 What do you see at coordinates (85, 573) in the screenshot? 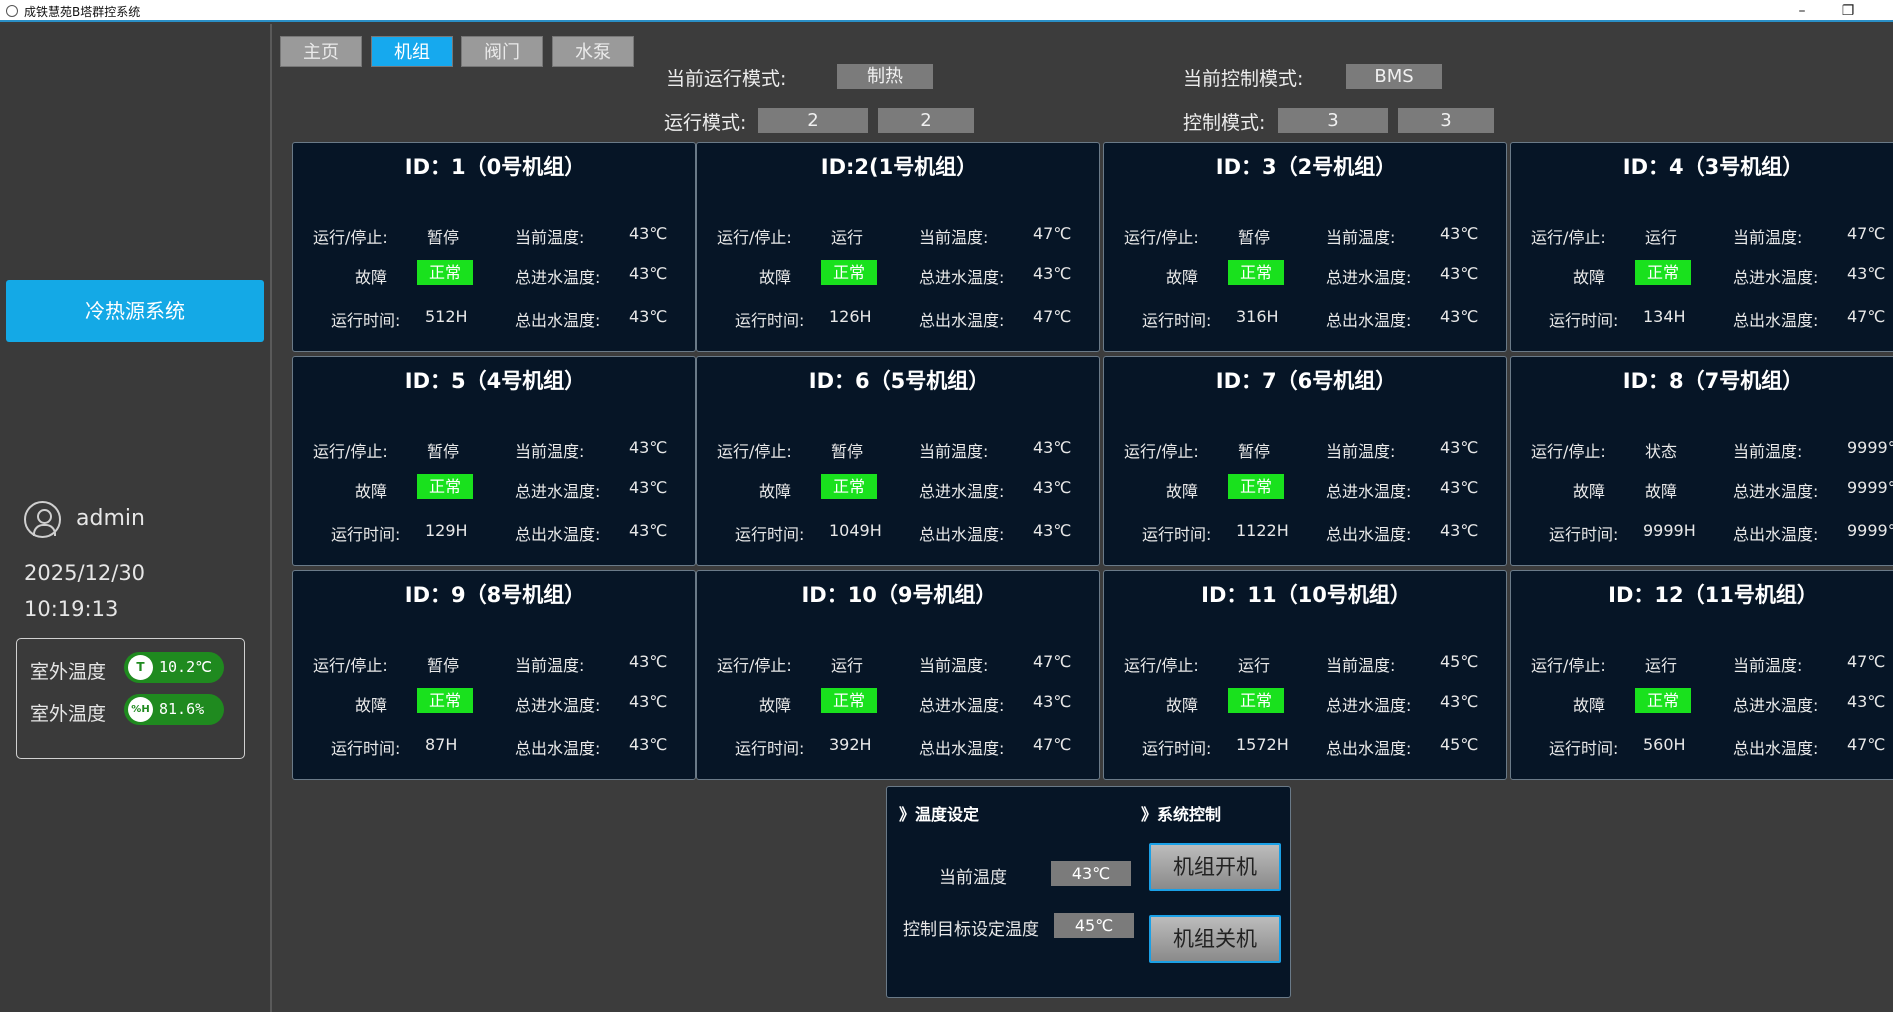
I see `date-display: 2025/12/30` at bounding box center [85, 573].